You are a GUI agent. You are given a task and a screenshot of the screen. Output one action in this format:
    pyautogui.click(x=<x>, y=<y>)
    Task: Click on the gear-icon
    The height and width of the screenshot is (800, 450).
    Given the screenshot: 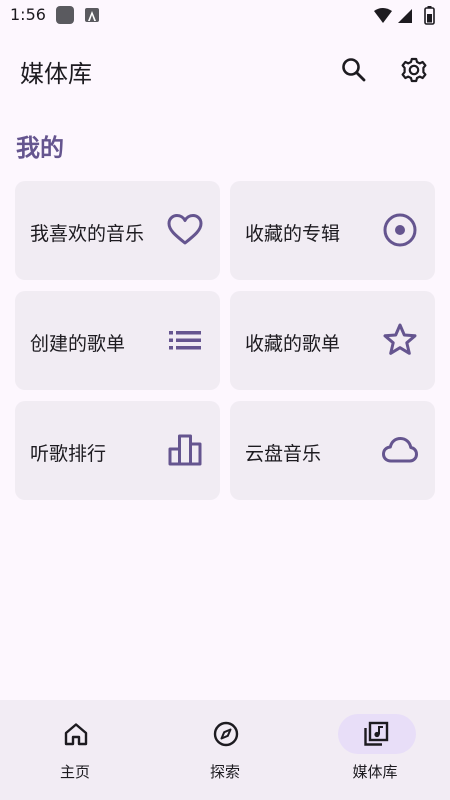 What is the action you would take?
    pyautogui.click(x=414, y=70)
    